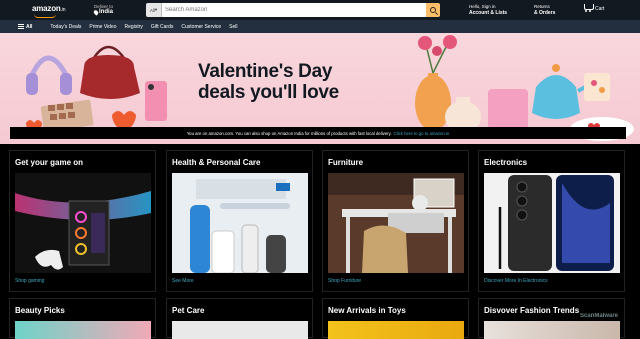 This screenshot has width=640, height=339. What do you see at coordinates (216, 162) in the screenshot?
I see `card-title: Health & Personal Care` at bounding box center [216, 162].